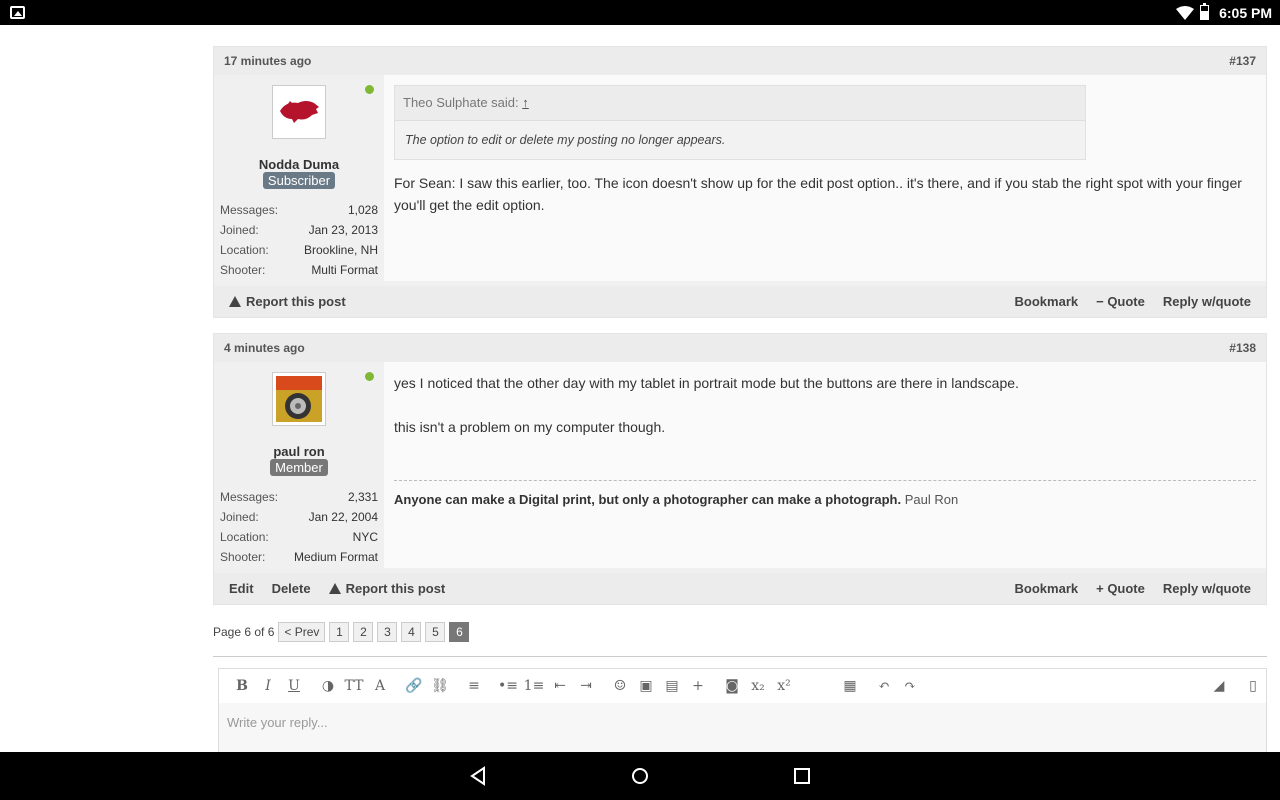  What do you see at coordinates (534, 686) in the screenshot?
I see `numbered-list-icon: 1≡` at bounding box center [534, 686].